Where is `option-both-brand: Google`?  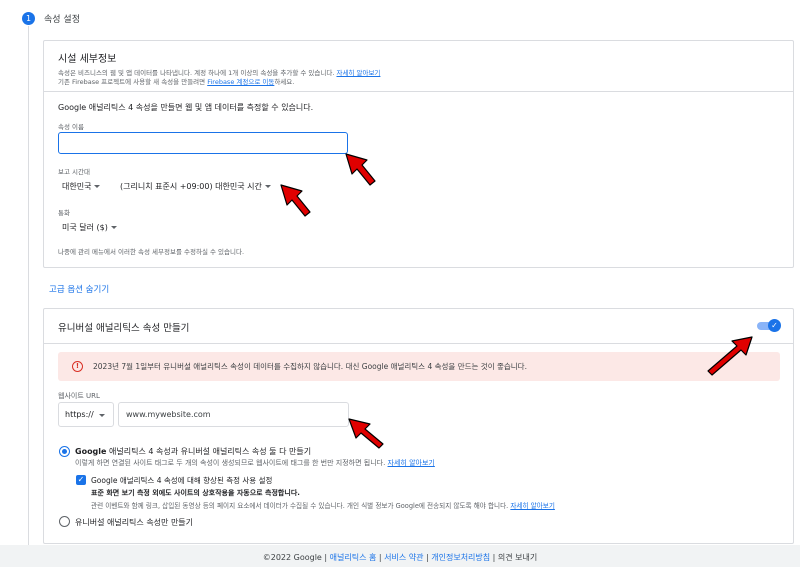
option-both-brand: Google is located at coordinates (91, 451).